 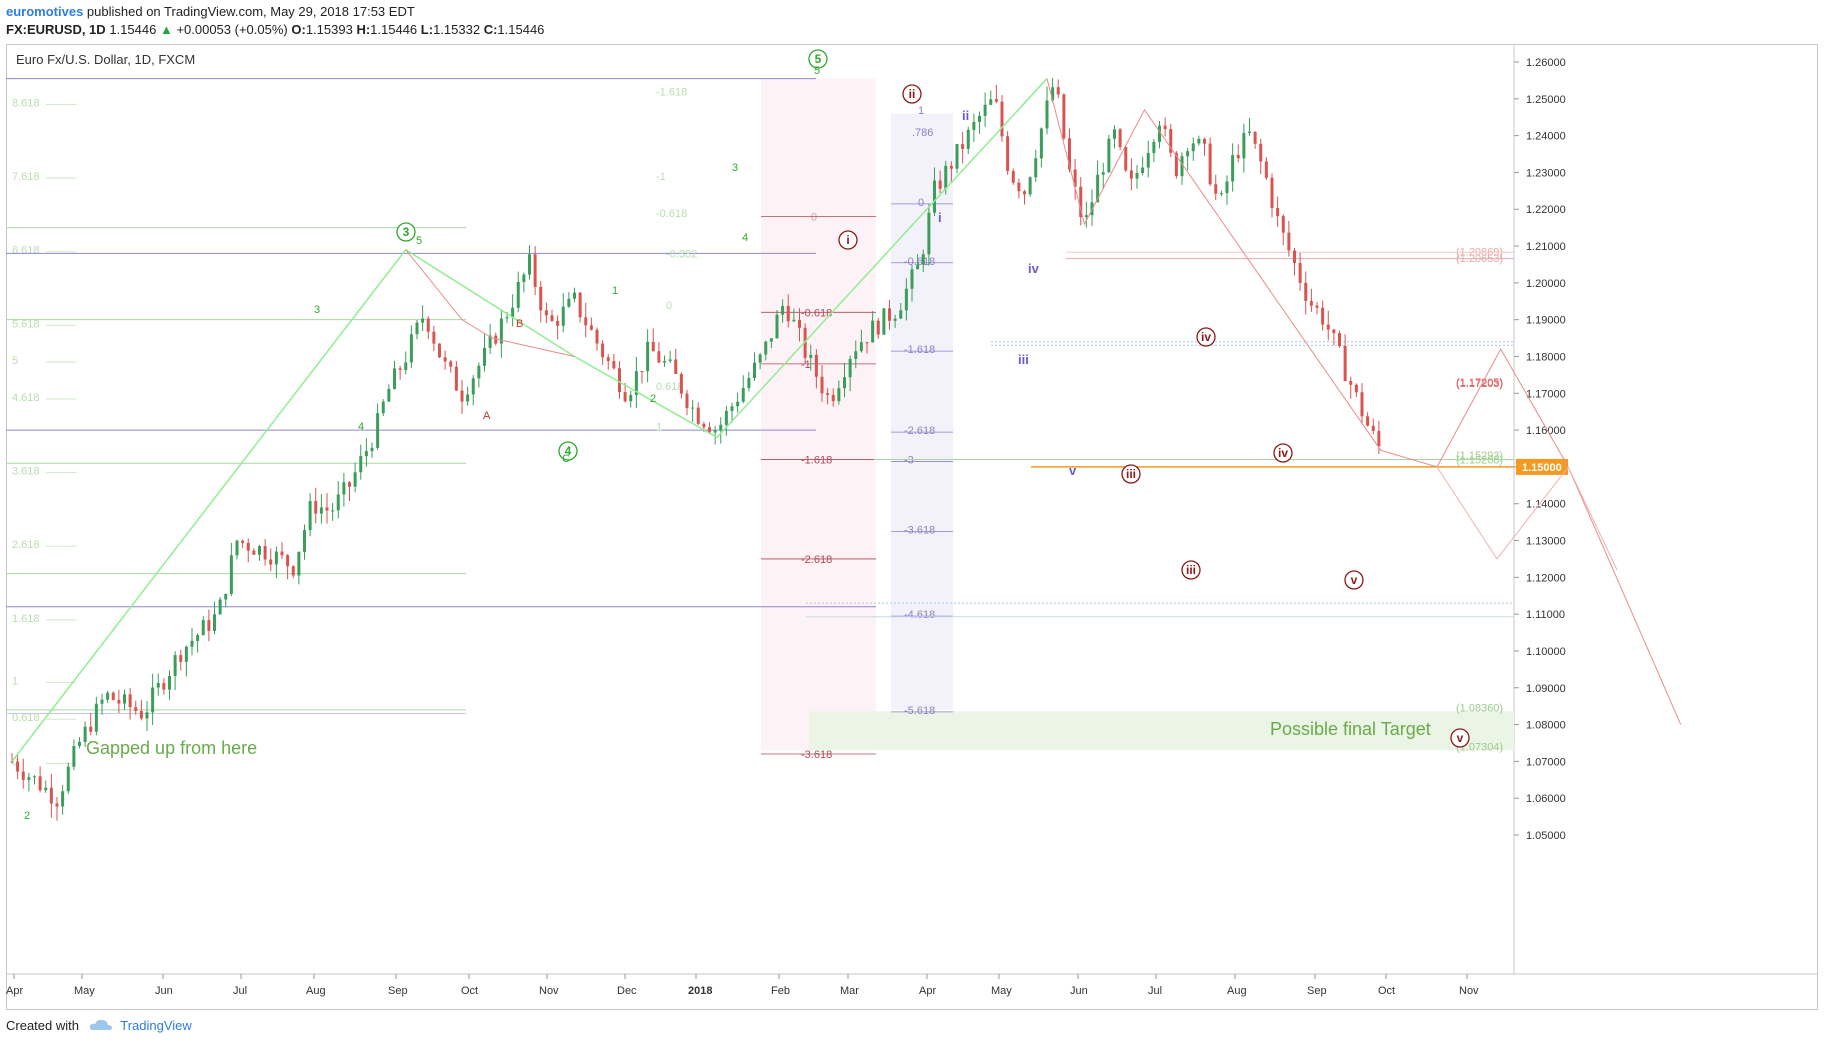 What do you see at coordinates (922, 133) in the screenshot?
I see `fib-purple-label: .786` at bounding box center [922, 133].